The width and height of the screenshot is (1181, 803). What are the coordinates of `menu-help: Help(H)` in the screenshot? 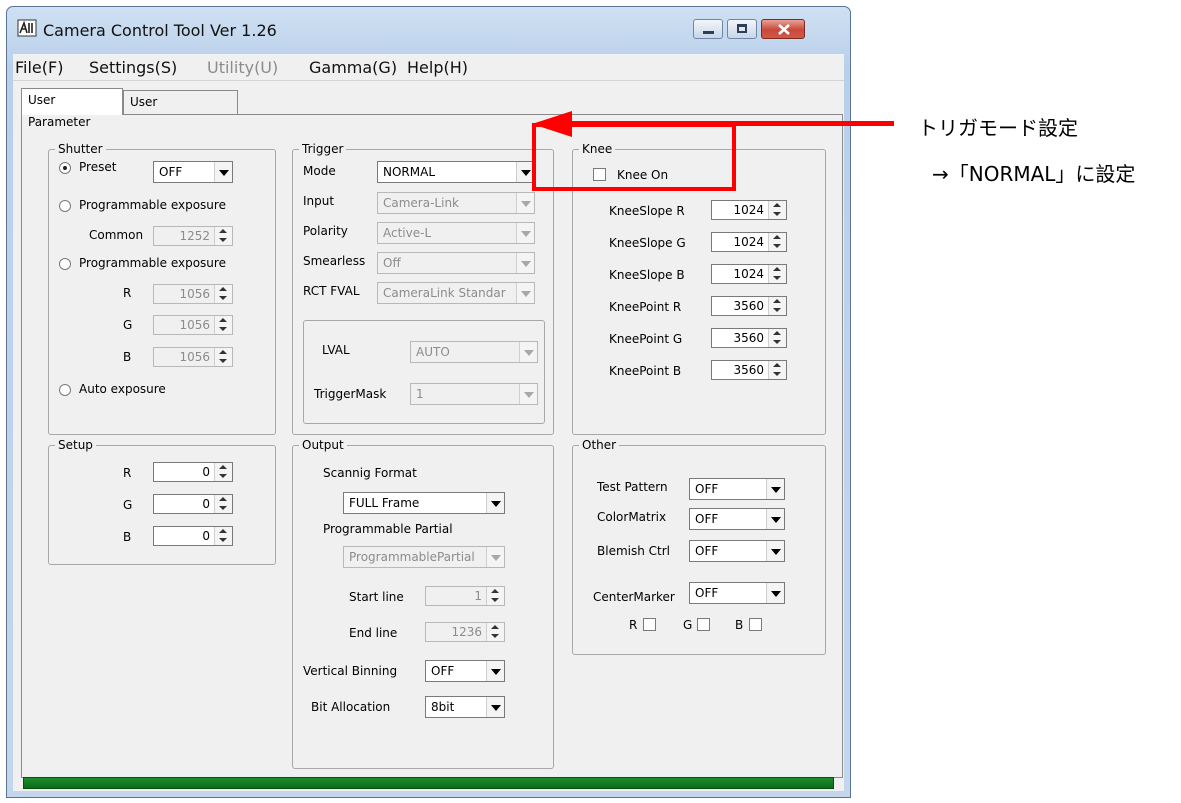 It's located at (437, 67).